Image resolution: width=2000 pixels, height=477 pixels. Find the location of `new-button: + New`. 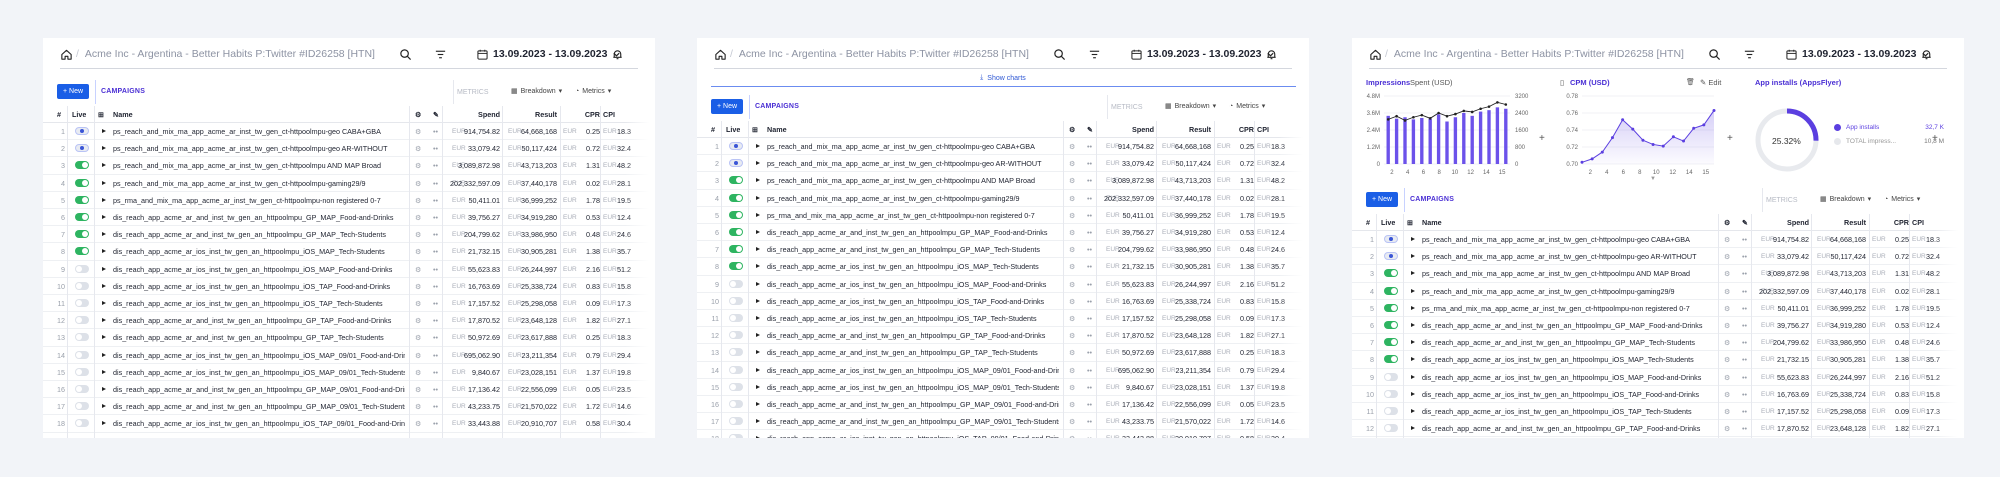

new-button: + New is located at coordinates (73, 91).